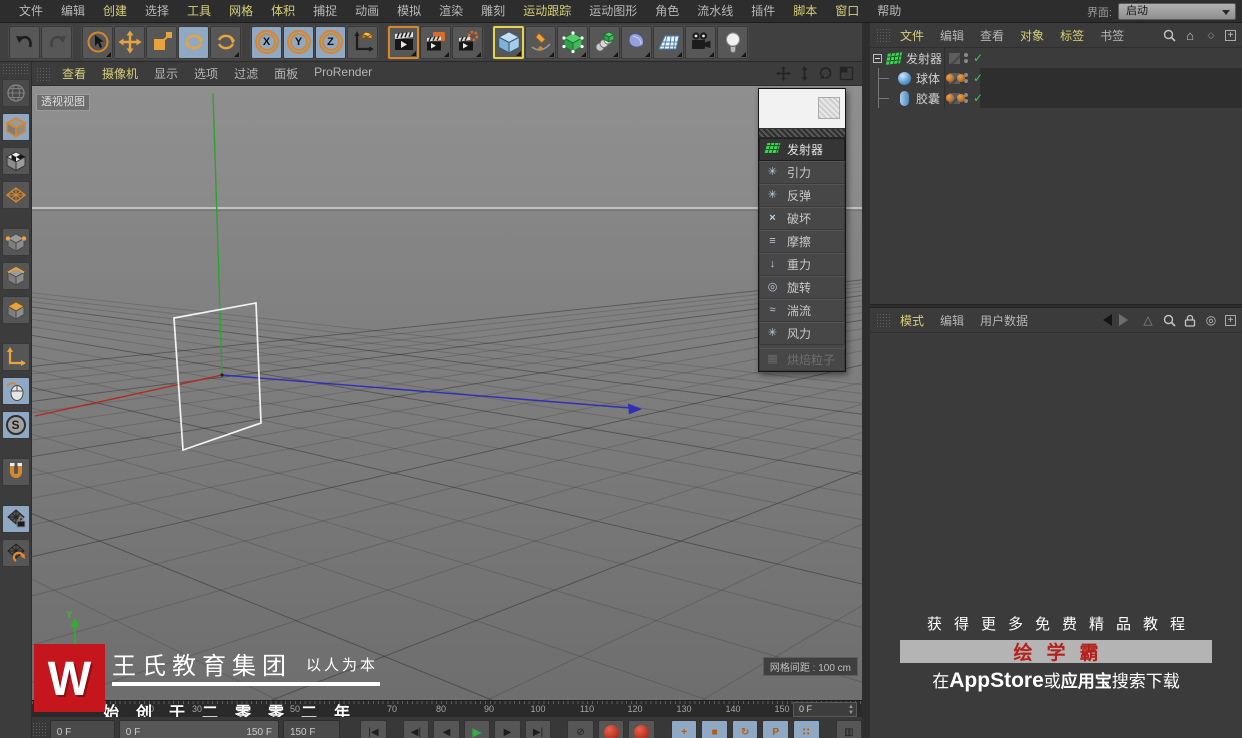 This screenshot has width=1242, height=738. Describe the element at coordinates (325, 11) in the screenshot. I see `menu-item: 捕捉` at that location.